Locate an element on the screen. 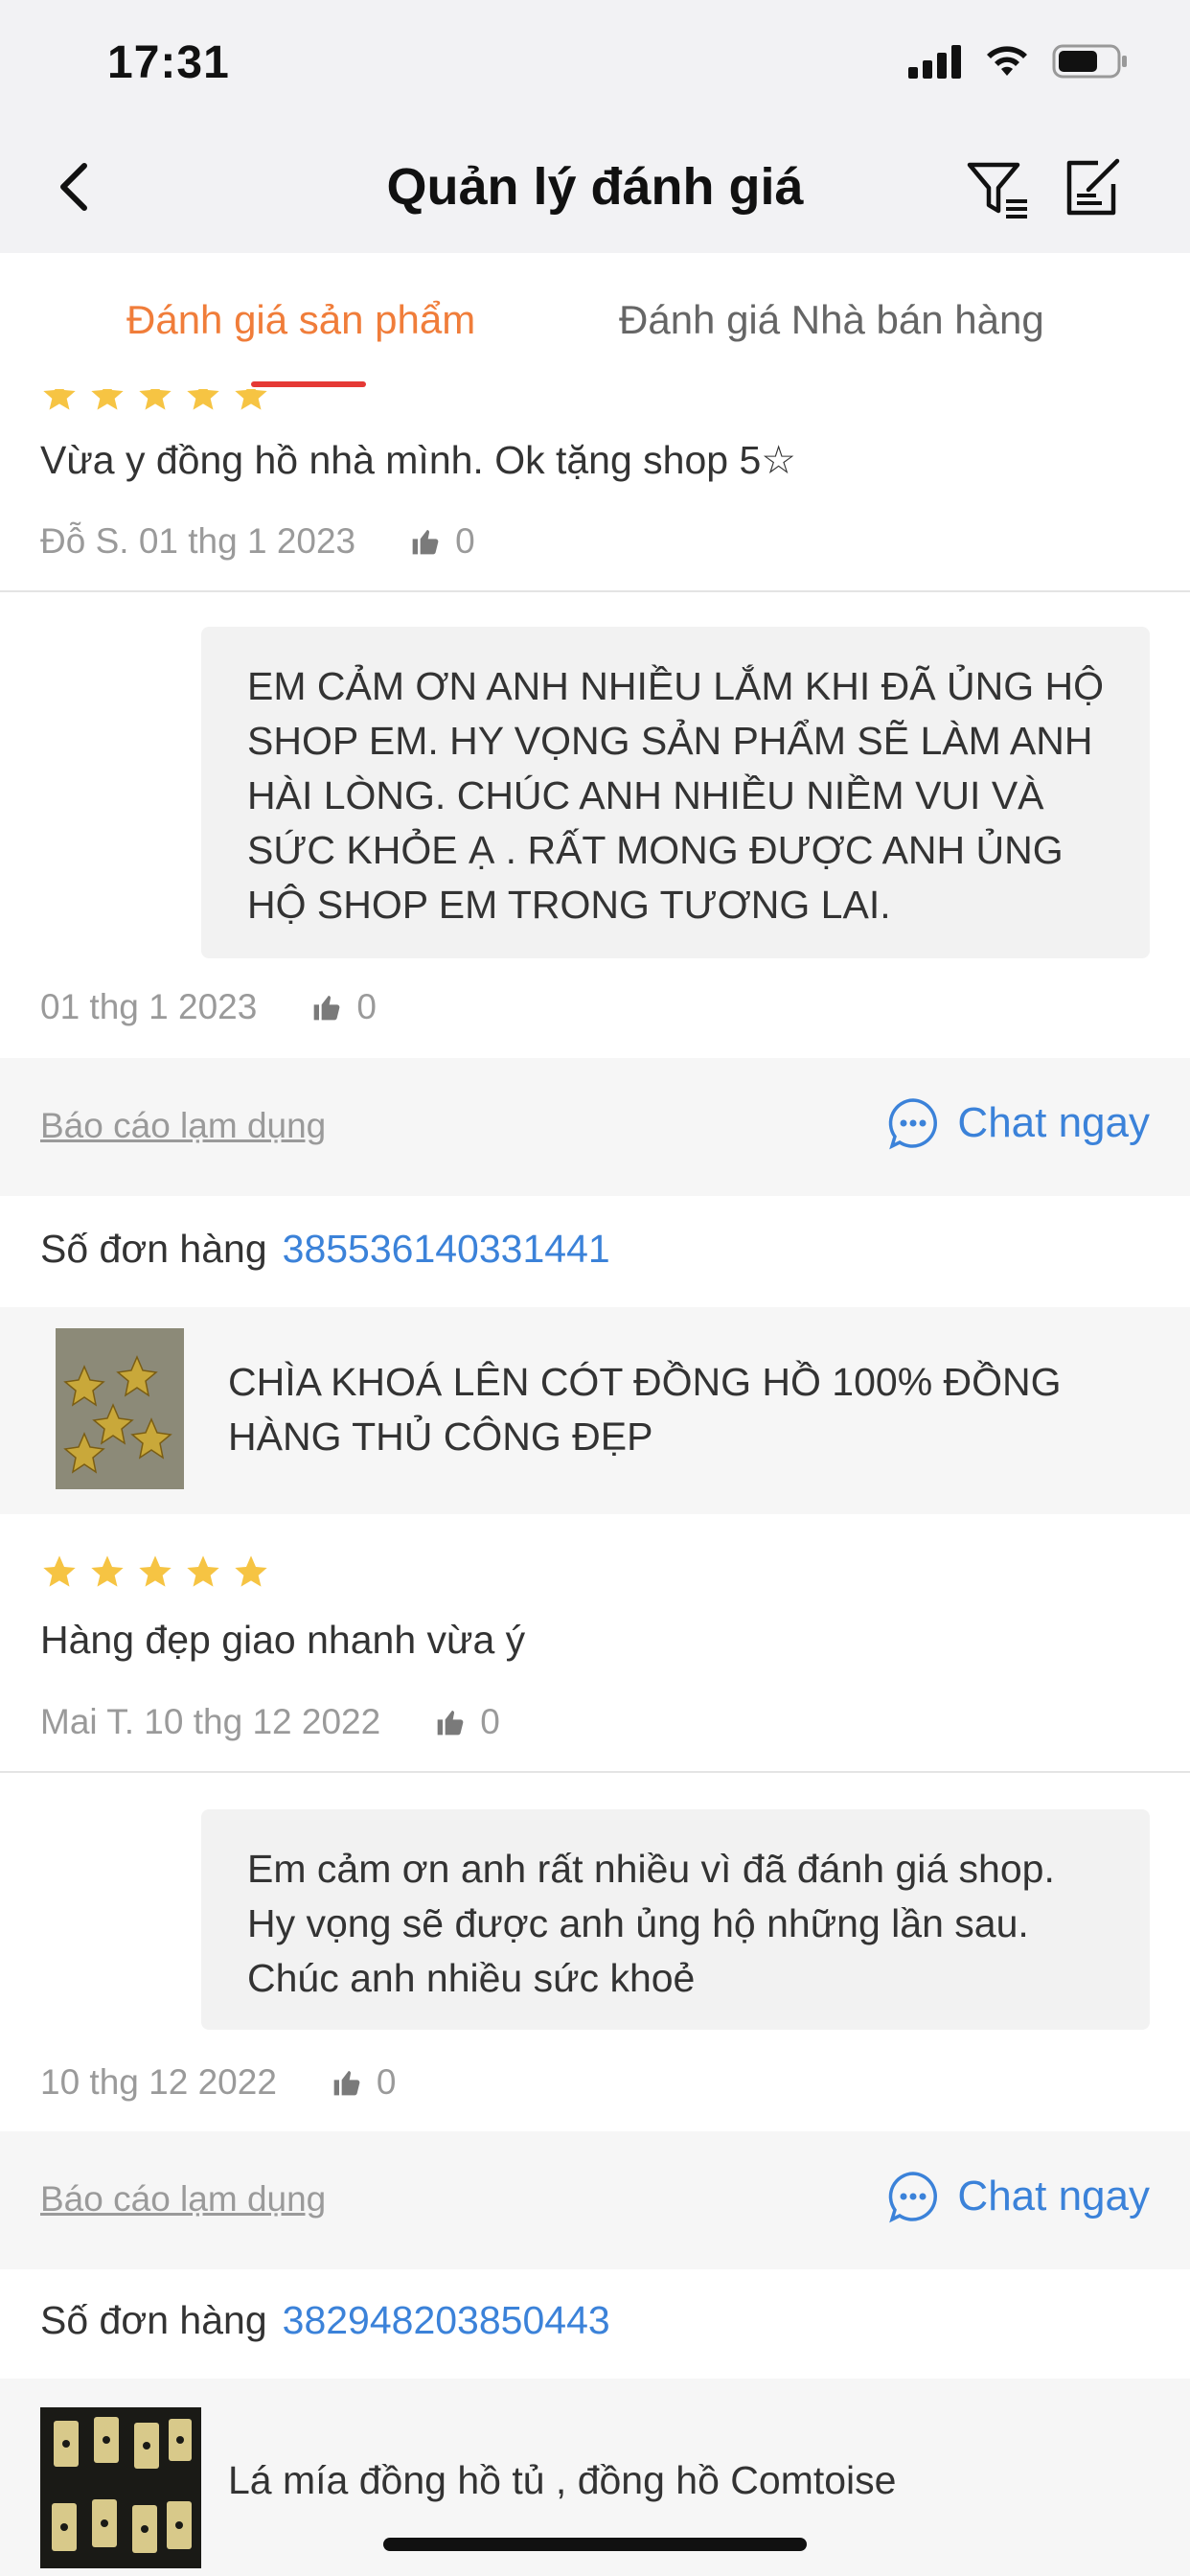 The height and width of the screenshot is (2576, 1190). active-tab-indicator is located at coordinates (309, 384).